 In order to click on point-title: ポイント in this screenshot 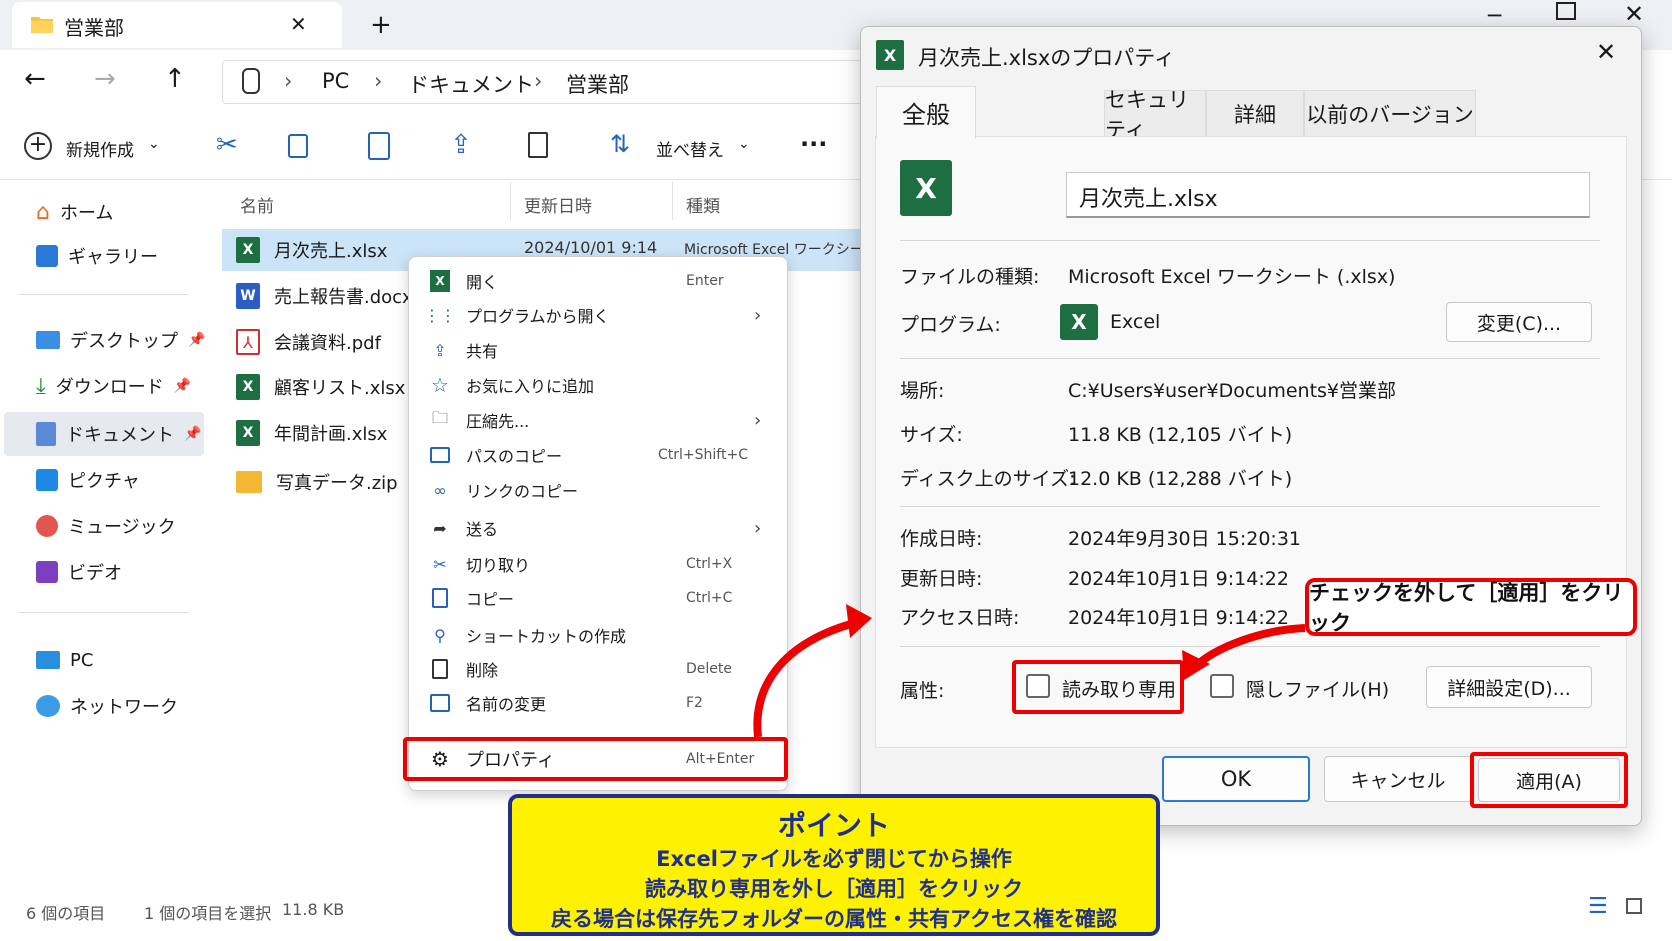, I will do `click(833, 825)`.